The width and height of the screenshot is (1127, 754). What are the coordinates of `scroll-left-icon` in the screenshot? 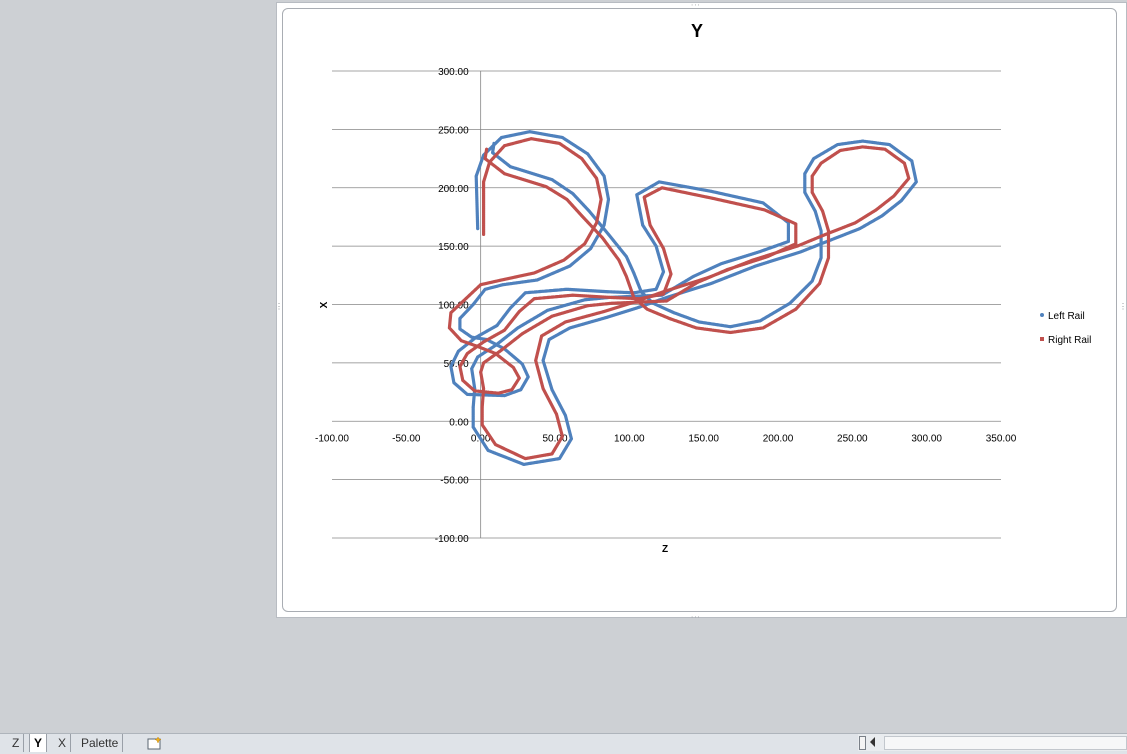 It's located at (872, 742).